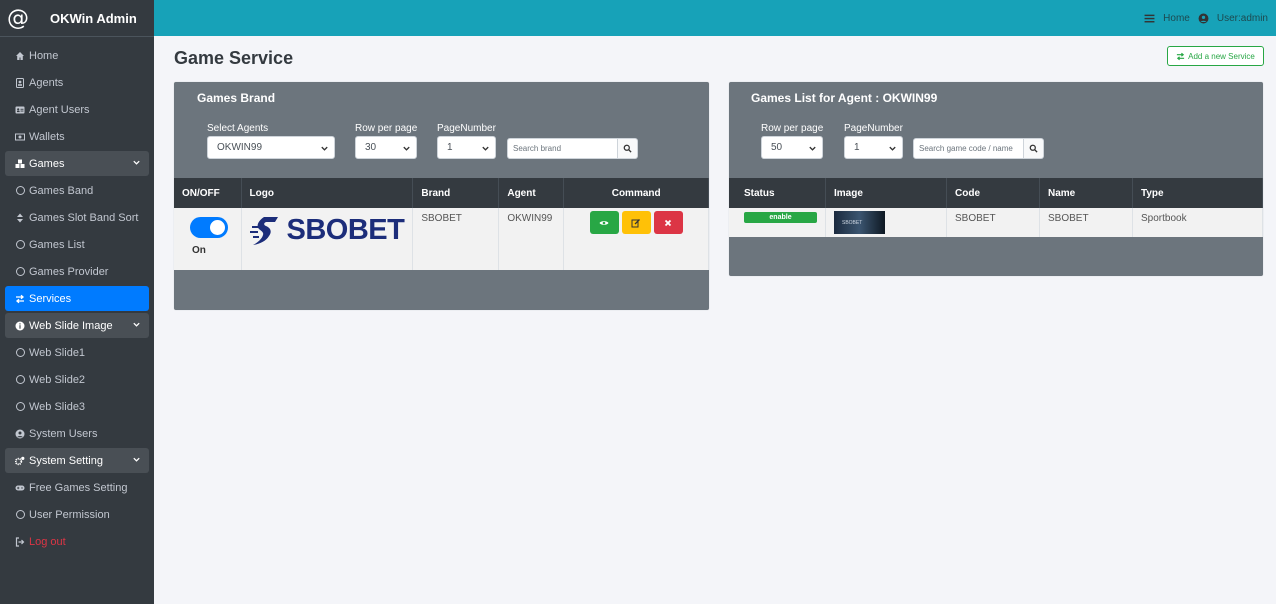 The image size is (1276, 604). Describe the element at coordinates (208, 239) in the screenshot. I see `onoff-cell: On` at that location.